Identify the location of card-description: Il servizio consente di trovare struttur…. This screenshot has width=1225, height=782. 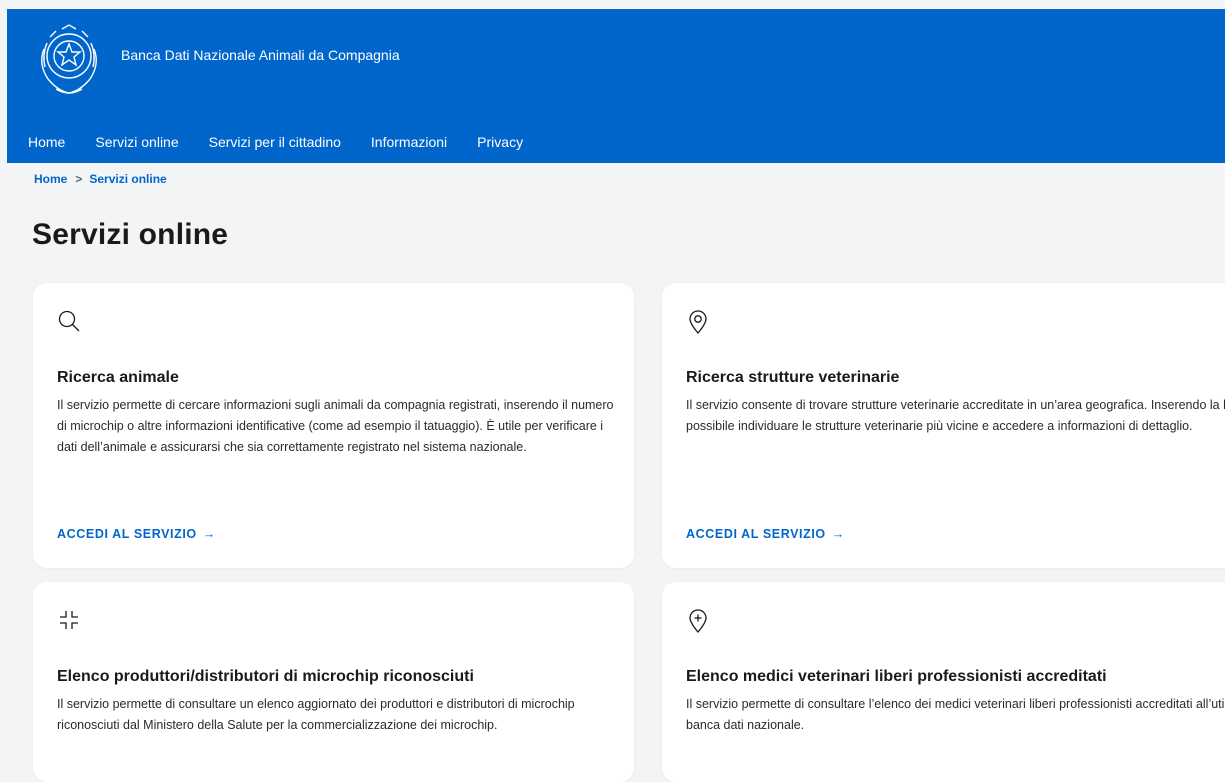
(955, 415).